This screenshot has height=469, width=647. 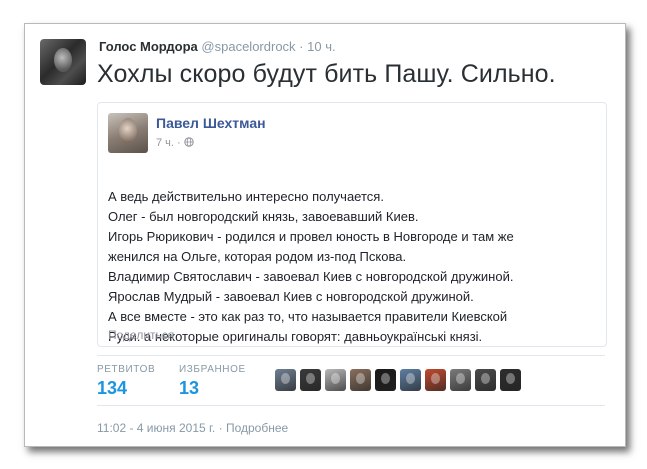 I want to click on share-link: Поделиться, so click(x=141, y=335).